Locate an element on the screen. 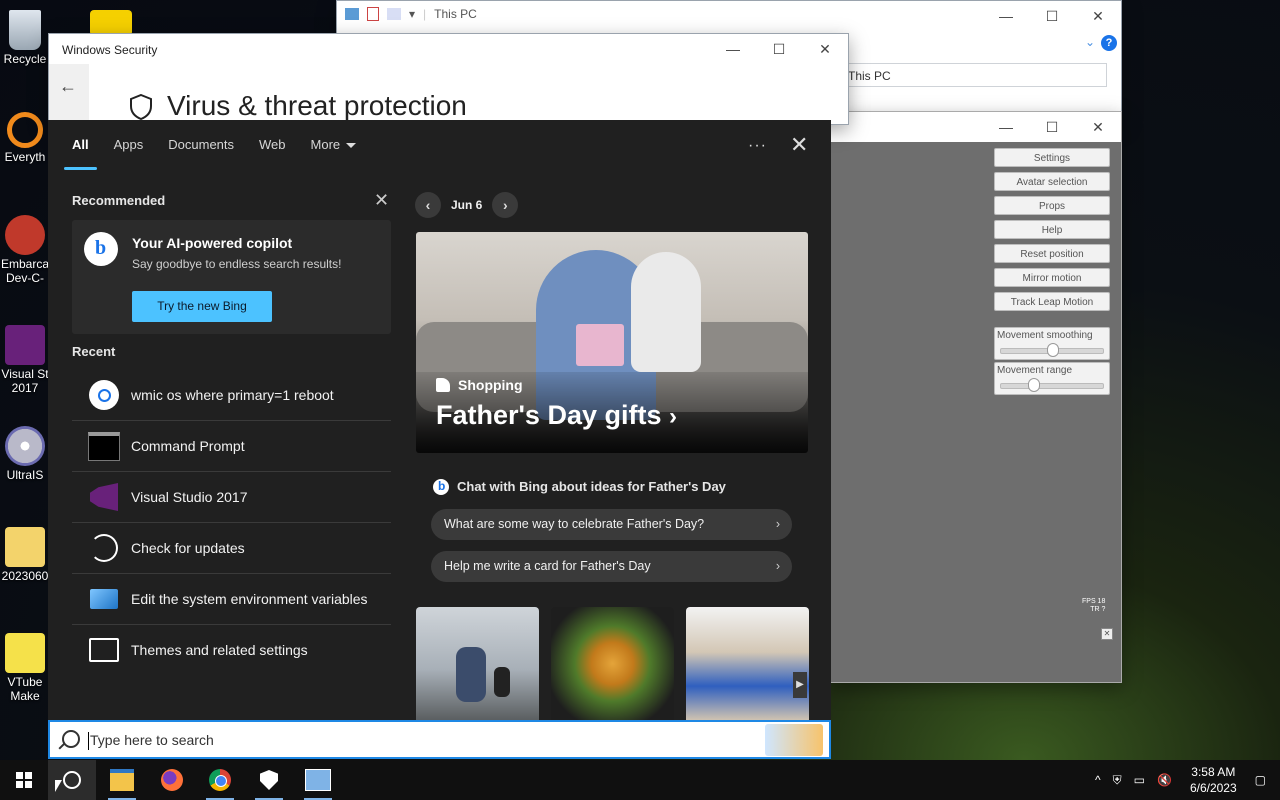 The width and height of the screenshot is (1280, 800). chevron-down-icon: ▾ is located at coordinates (412, 14).